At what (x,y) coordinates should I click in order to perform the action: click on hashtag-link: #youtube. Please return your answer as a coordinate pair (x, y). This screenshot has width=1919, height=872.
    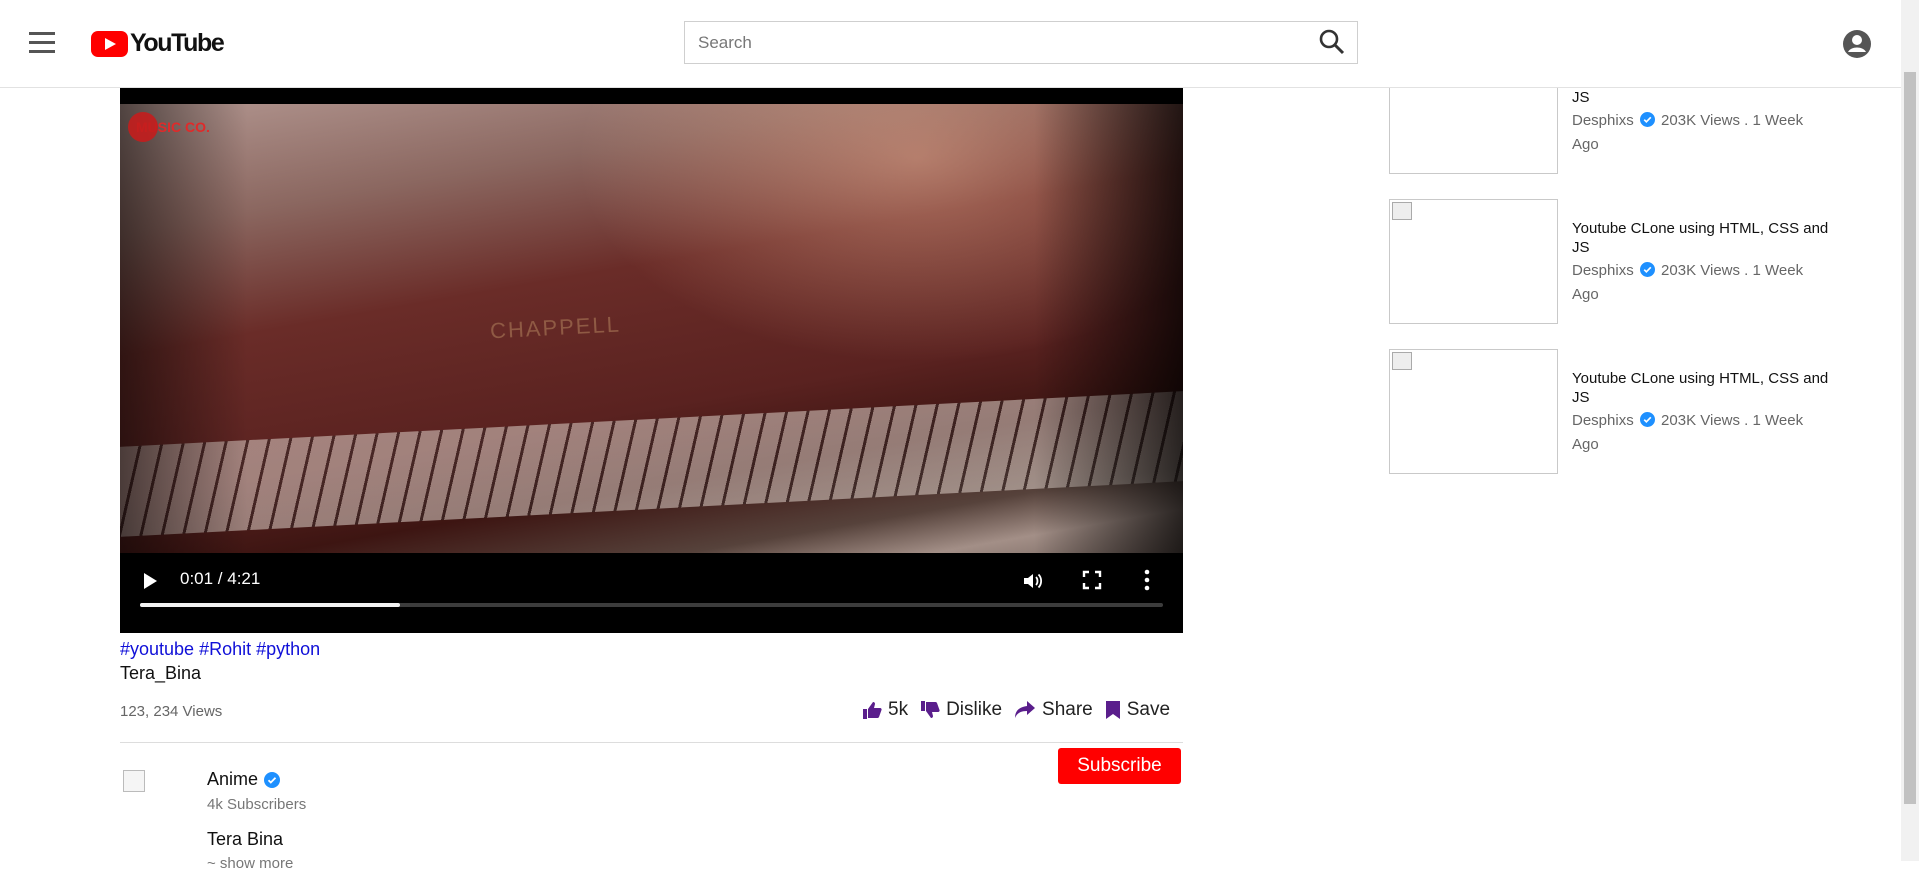
    Looking at the image, I should click on (157, 649).